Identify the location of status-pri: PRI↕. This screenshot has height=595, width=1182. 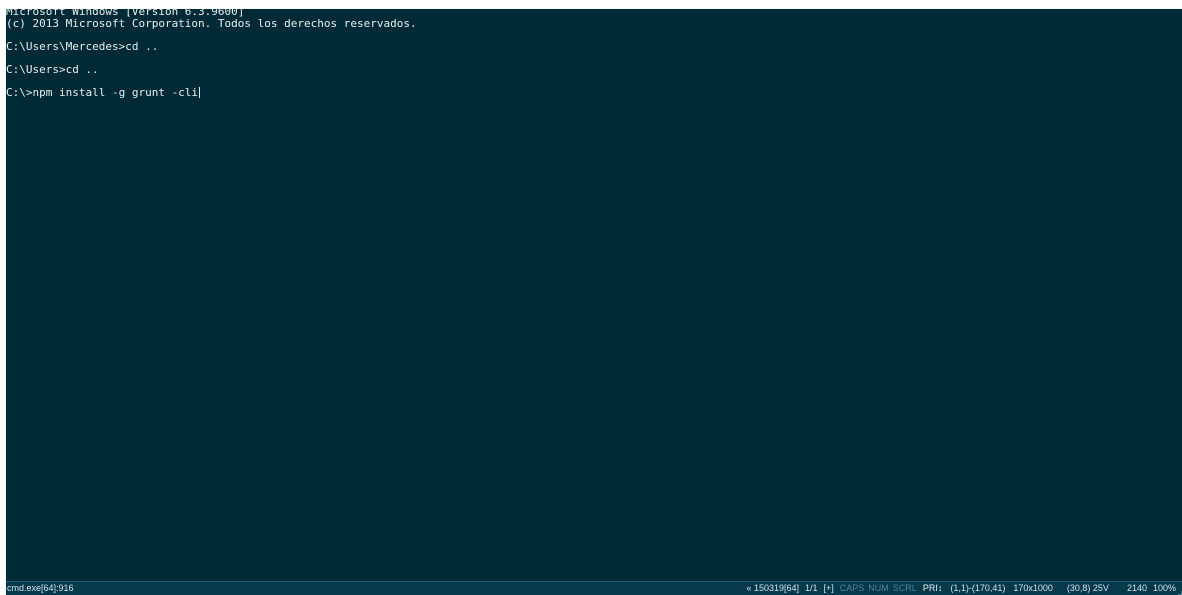
(933, 588).